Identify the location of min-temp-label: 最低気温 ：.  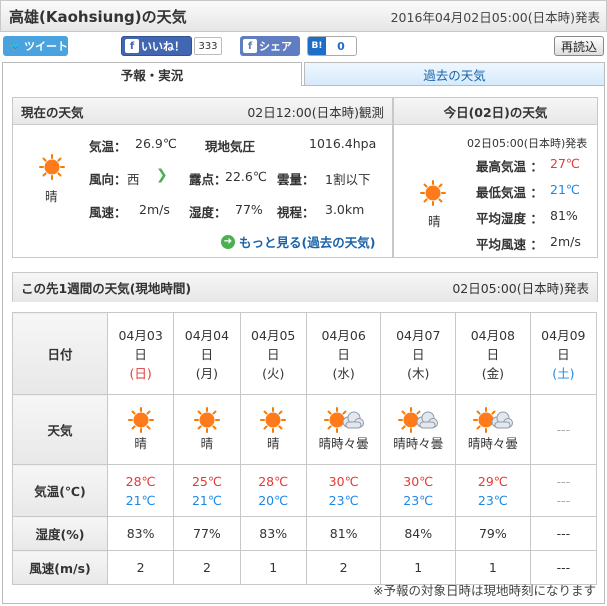
(509, 192).